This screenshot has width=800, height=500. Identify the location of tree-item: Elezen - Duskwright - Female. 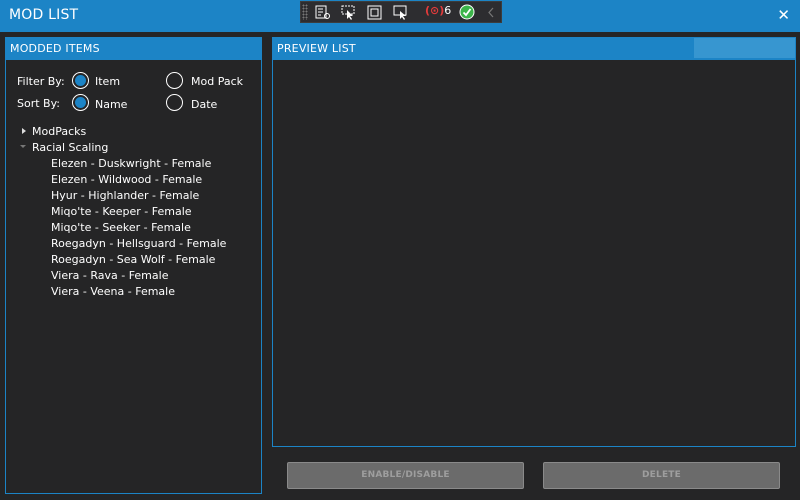
(131, 163).